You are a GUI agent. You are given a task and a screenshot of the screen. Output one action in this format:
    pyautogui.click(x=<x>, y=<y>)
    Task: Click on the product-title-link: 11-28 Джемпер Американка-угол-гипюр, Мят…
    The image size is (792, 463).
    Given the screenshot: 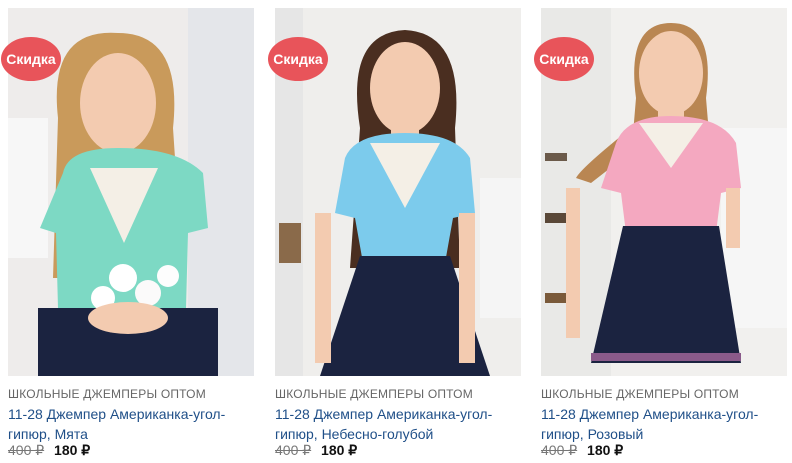 What is the action you would take?
    pyautogui.click(x=132, y=424)
    